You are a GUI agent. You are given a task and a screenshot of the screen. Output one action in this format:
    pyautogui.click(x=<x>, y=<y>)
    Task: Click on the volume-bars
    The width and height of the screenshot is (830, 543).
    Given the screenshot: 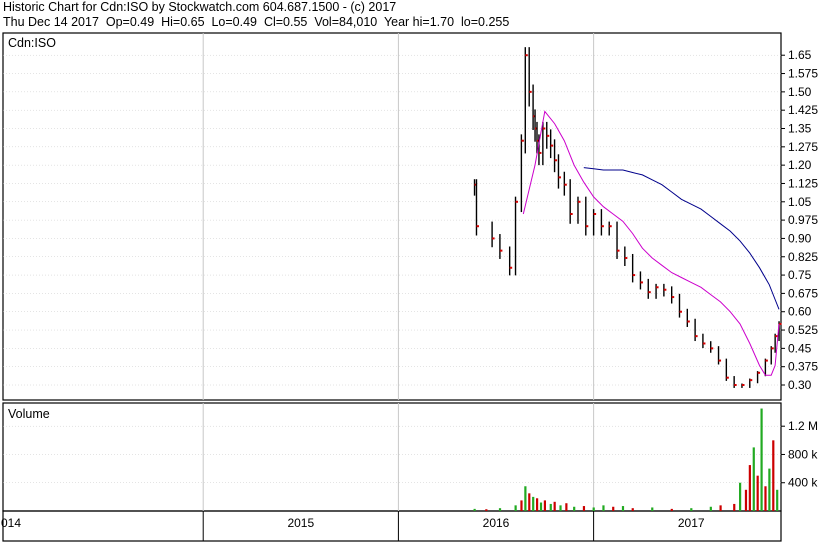 What is the action you would take?
    pyautogui.click(x=626, y=459)
    